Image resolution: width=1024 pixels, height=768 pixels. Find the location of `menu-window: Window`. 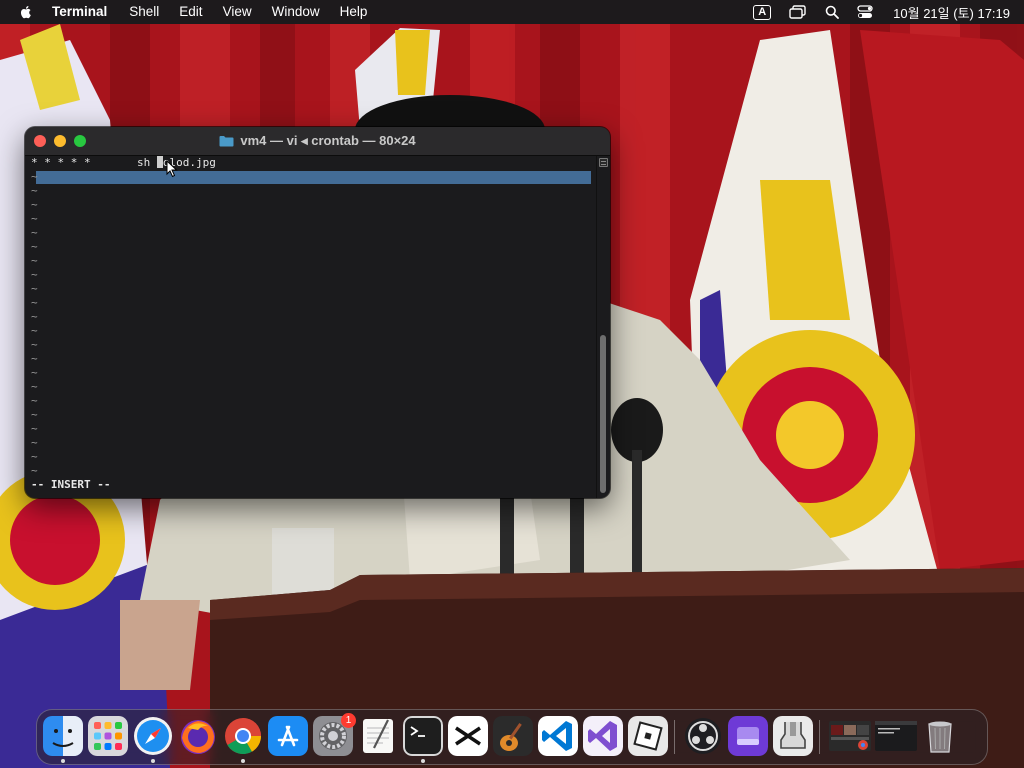

menu-window: Window is located at coordinates (296, 12).